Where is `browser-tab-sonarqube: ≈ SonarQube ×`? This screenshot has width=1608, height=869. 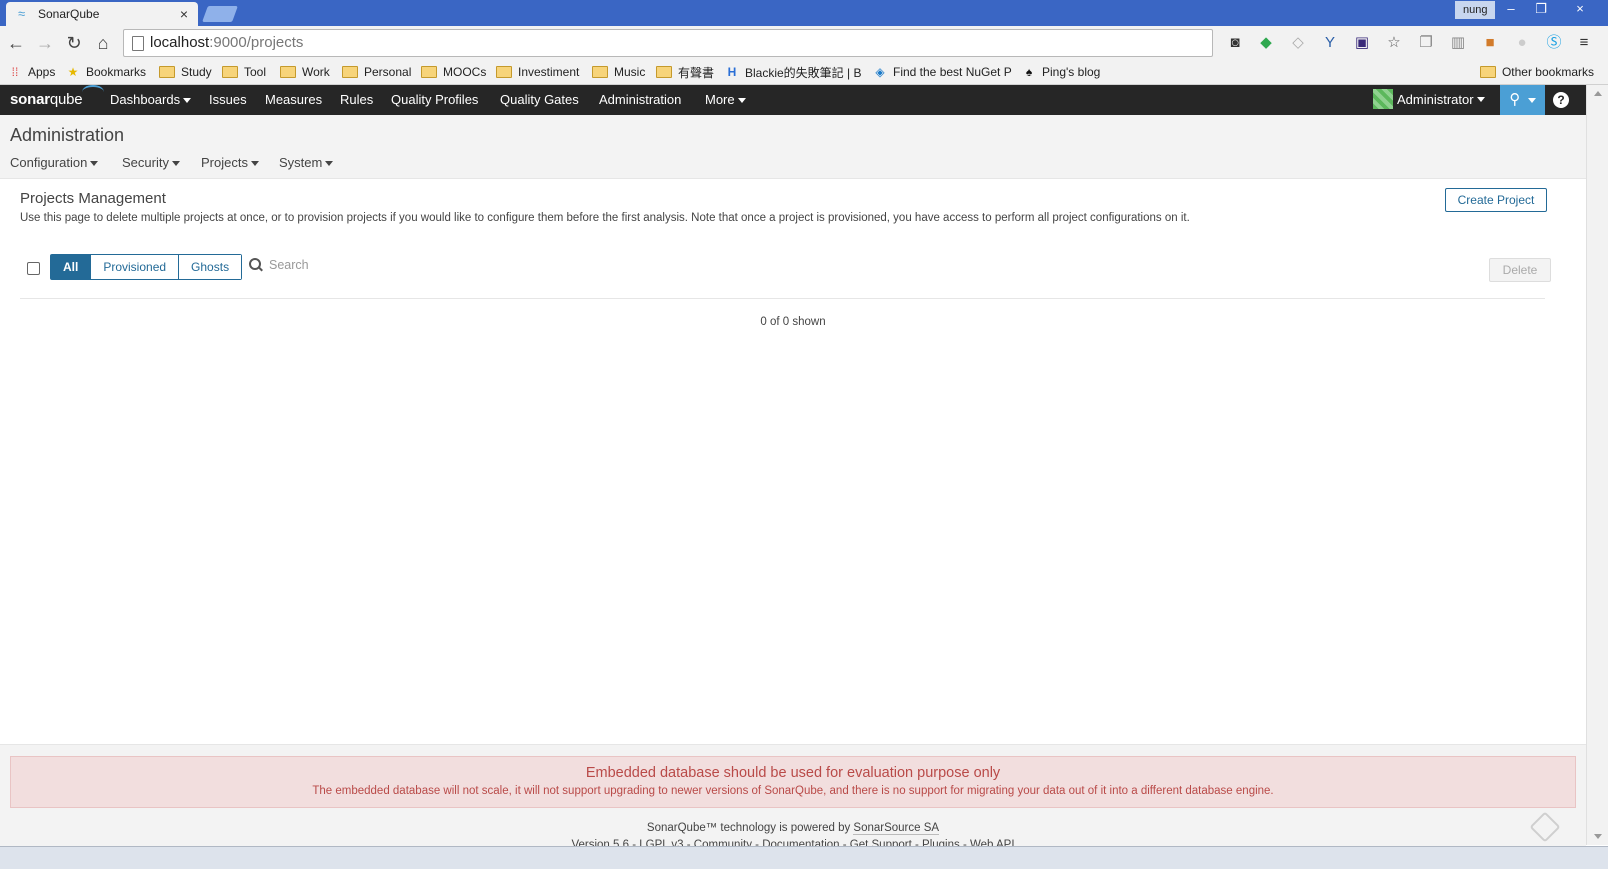
browser-tab-sonarqube: ≈ SonarQube × is located at coordinates (102, 14).